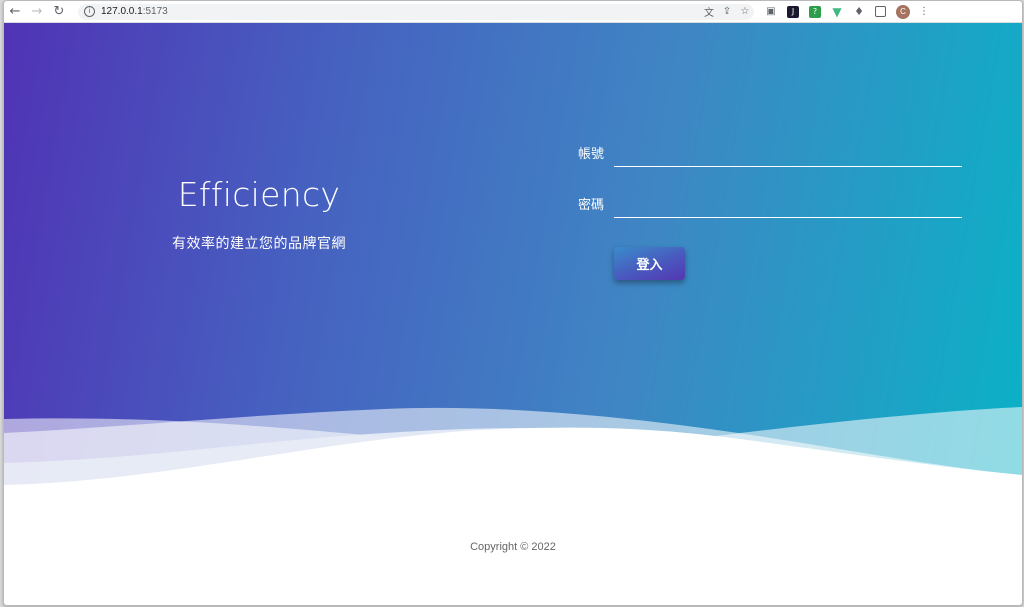 This screenshot has width=1024, height=607. Describe the element at coordinates (771, 12) in the screenshot. I see `camera-icon: ▣` at that location.